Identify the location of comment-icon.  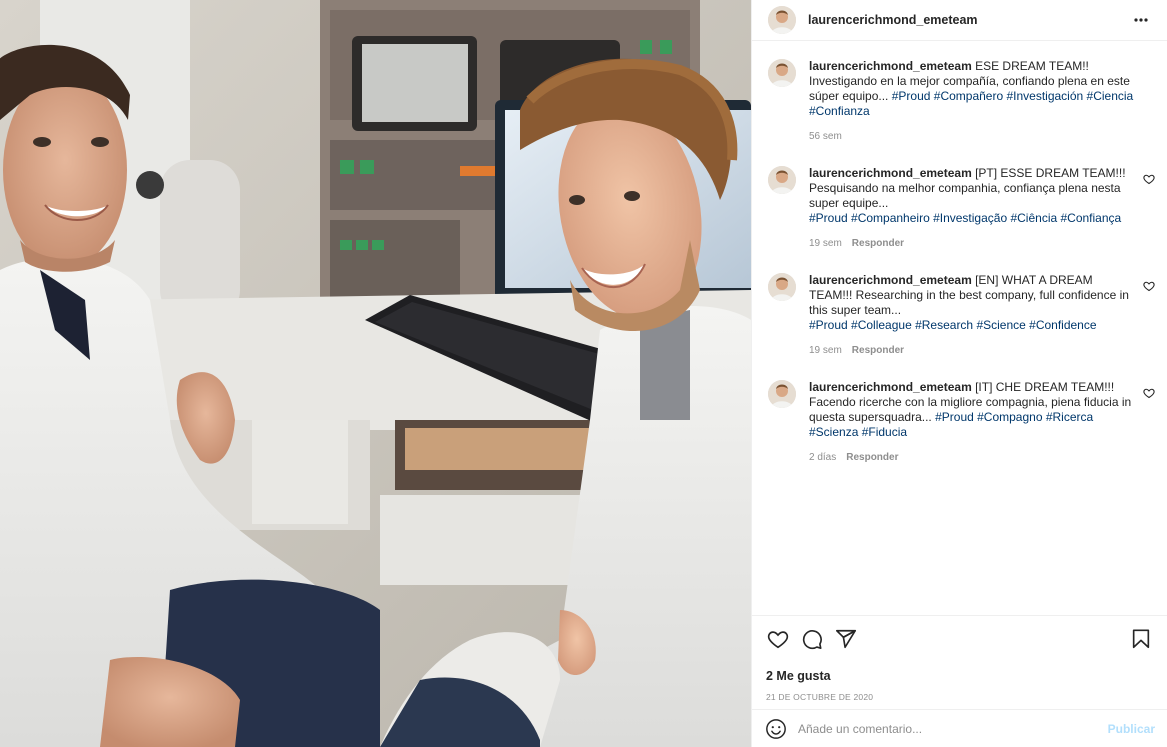
(812, 639).